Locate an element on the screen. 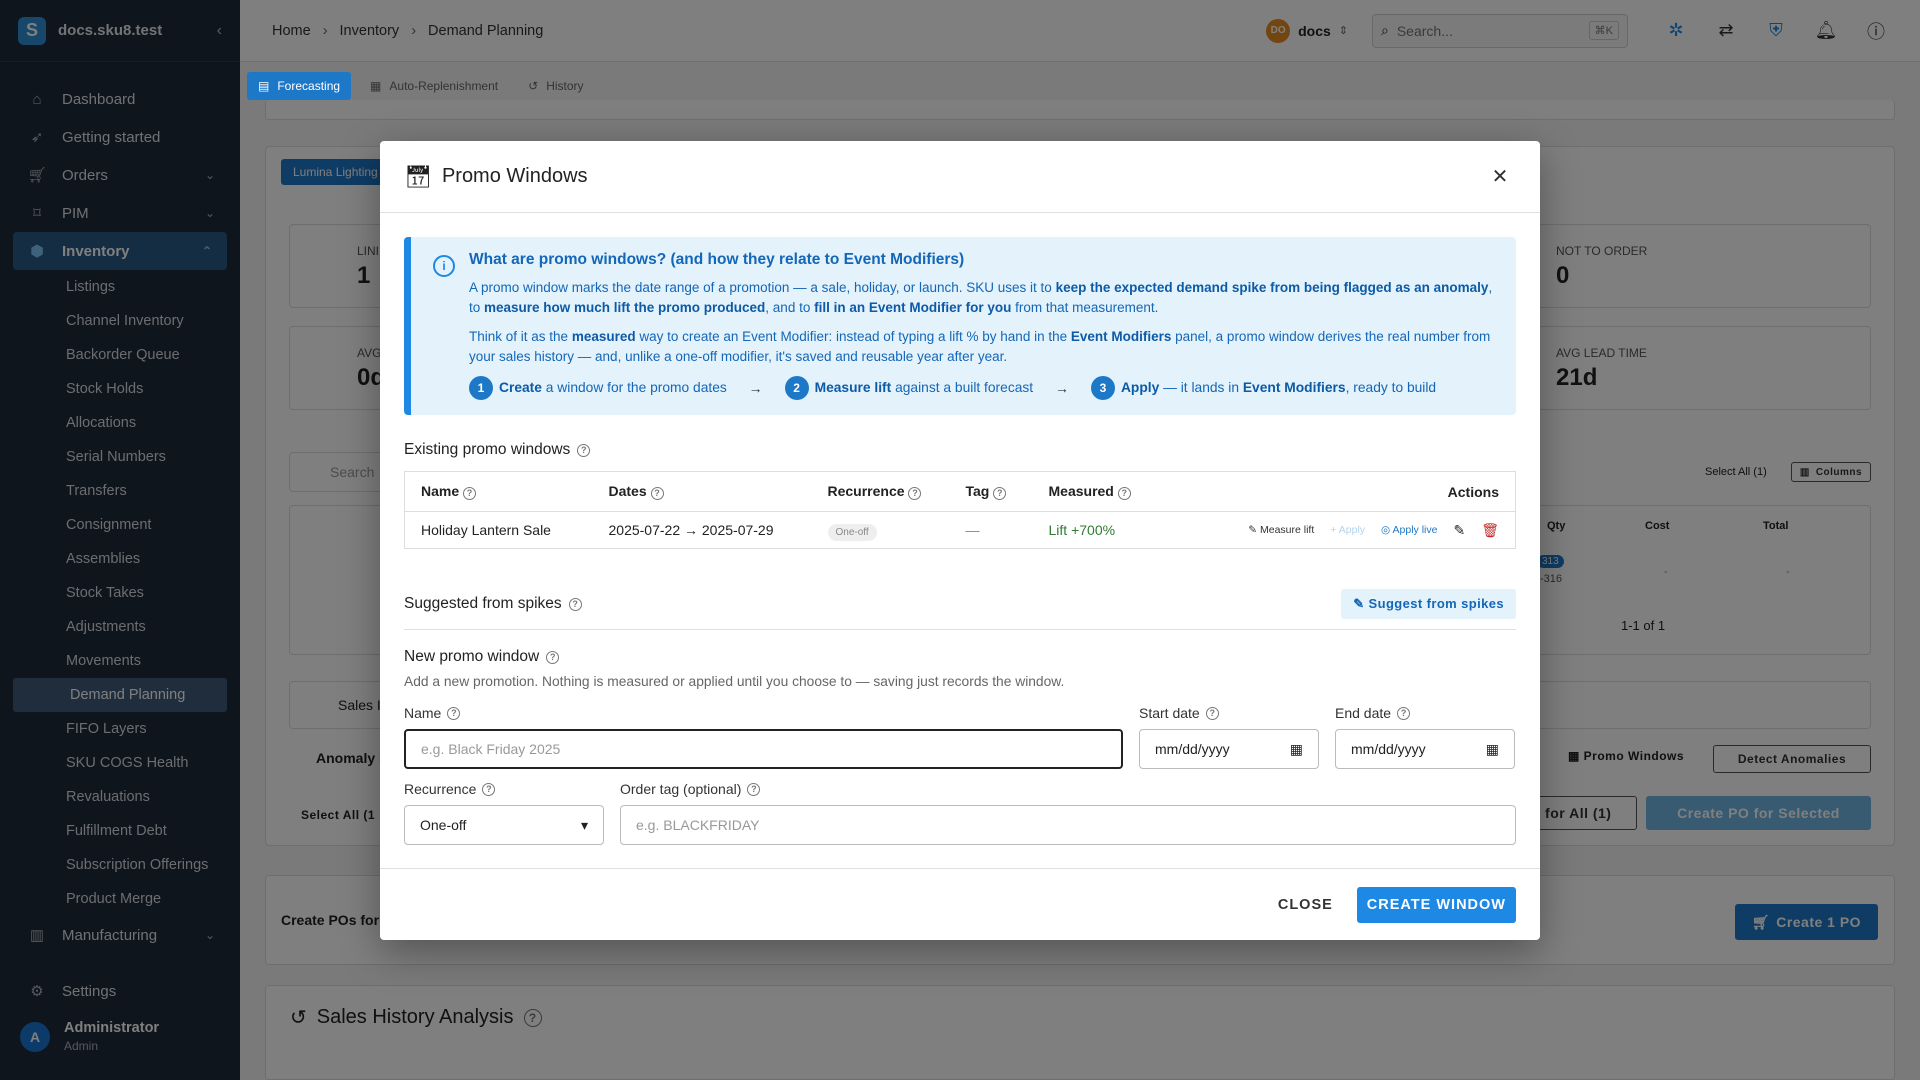  trash-icon: 🗑︎ is located at coordinates (1490, 530).